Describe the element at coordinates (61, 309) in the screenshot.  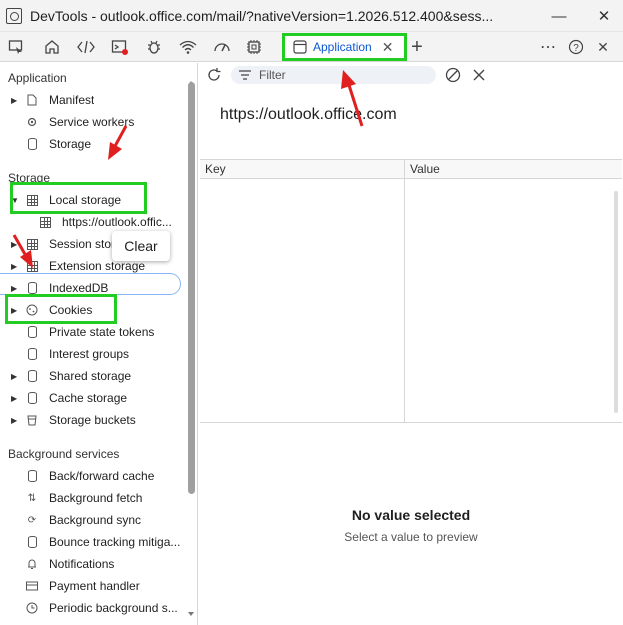
I see `highlight-cookies` at that location.